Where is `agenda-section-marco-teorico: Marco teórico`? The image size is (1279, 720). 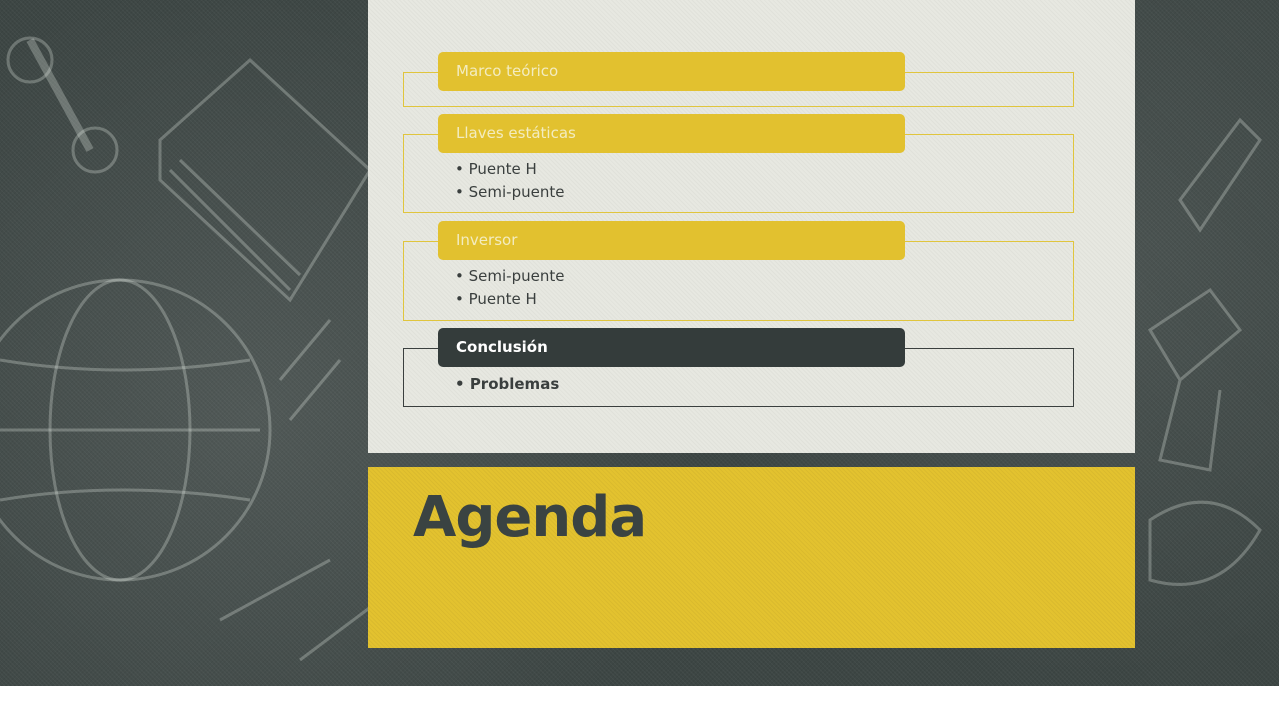
agenda-section-marco-teorico: Marco teórico is located at coordinates (738, 79).